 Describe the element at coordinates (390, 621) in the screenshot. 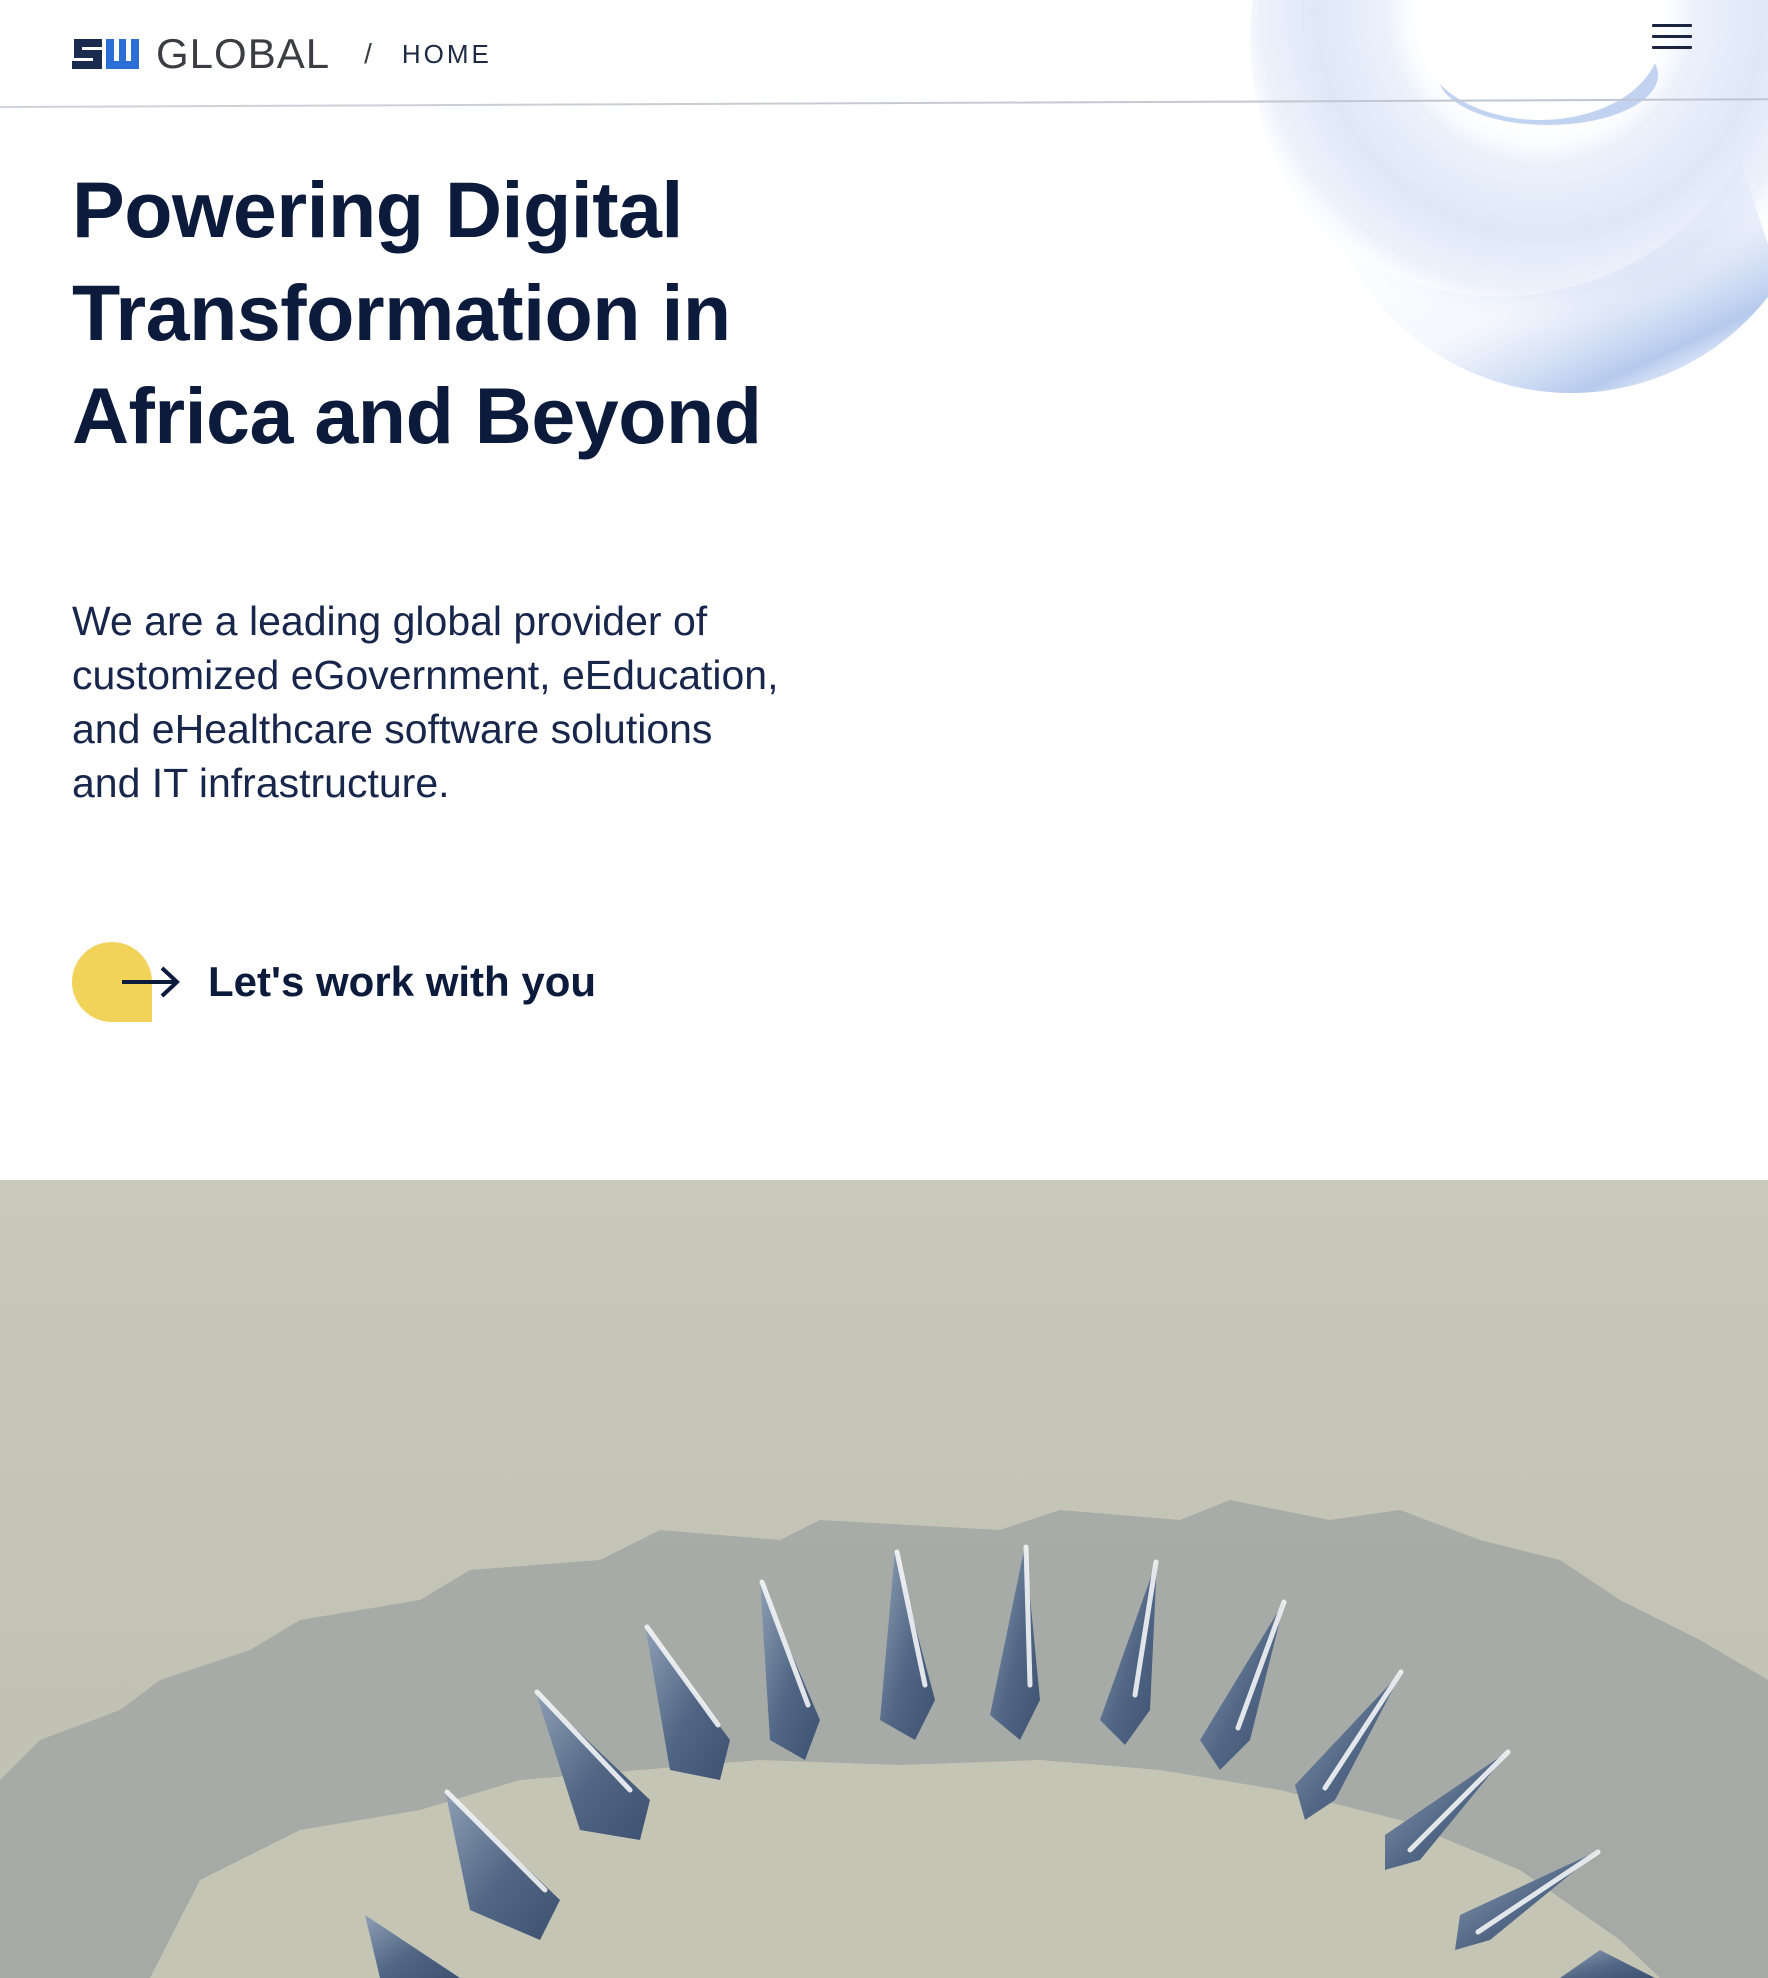

I see `hero-description-line: We are a leading global provider of` at that location.